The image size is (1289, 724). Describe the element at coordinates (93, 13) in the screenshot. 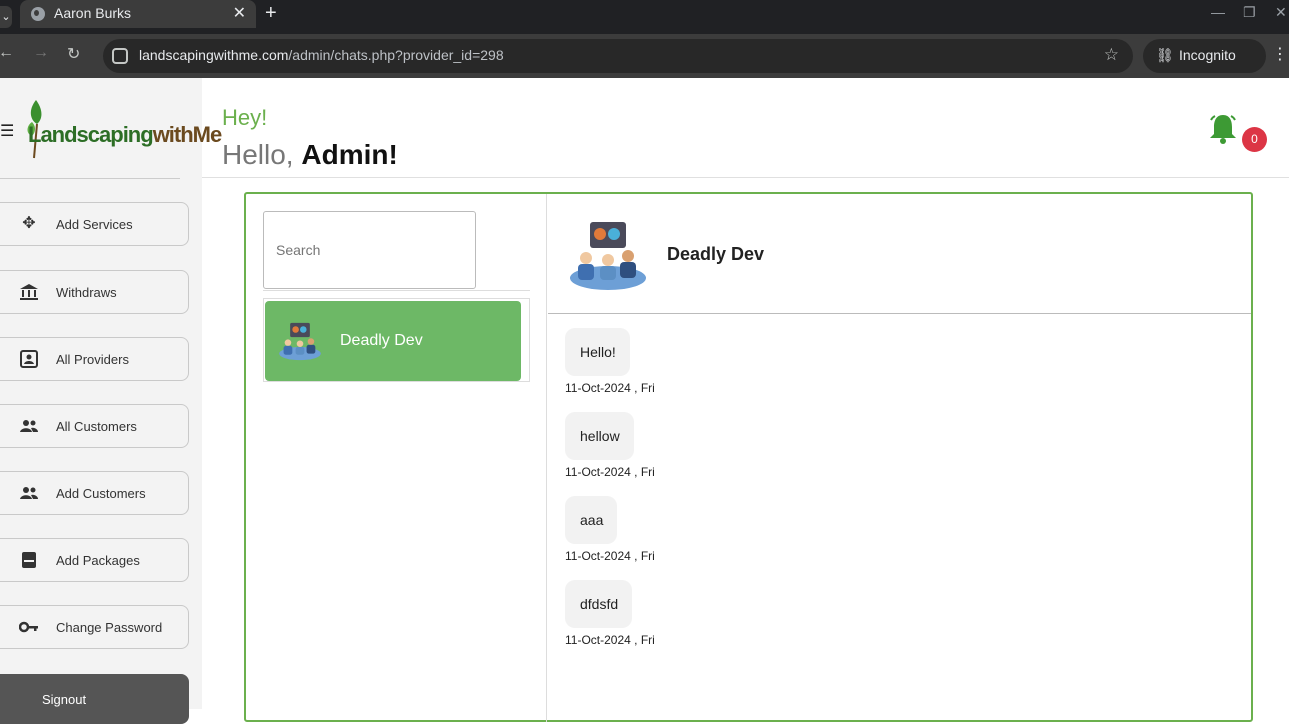

I see `tab-title: Aaron Burks` at that location.